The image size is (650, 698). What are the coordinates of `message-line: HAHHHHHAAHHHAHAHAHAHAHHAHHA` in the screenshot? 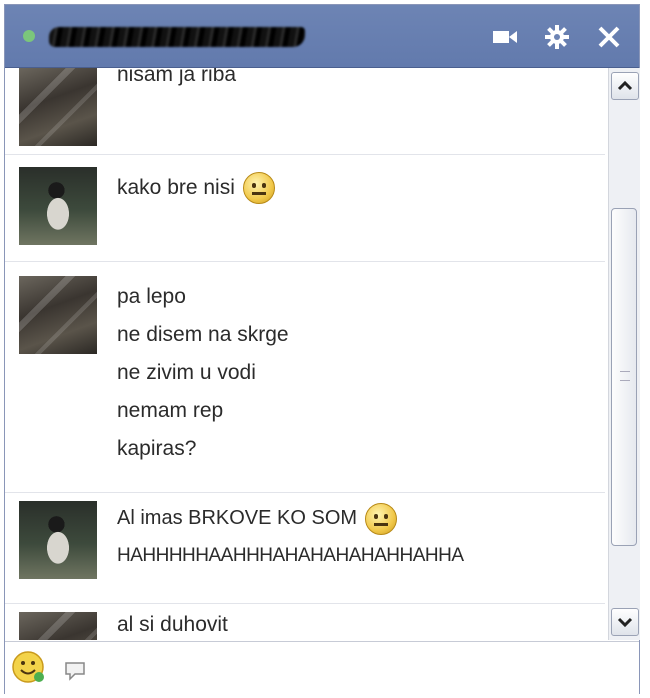 It's located at (290, 555).